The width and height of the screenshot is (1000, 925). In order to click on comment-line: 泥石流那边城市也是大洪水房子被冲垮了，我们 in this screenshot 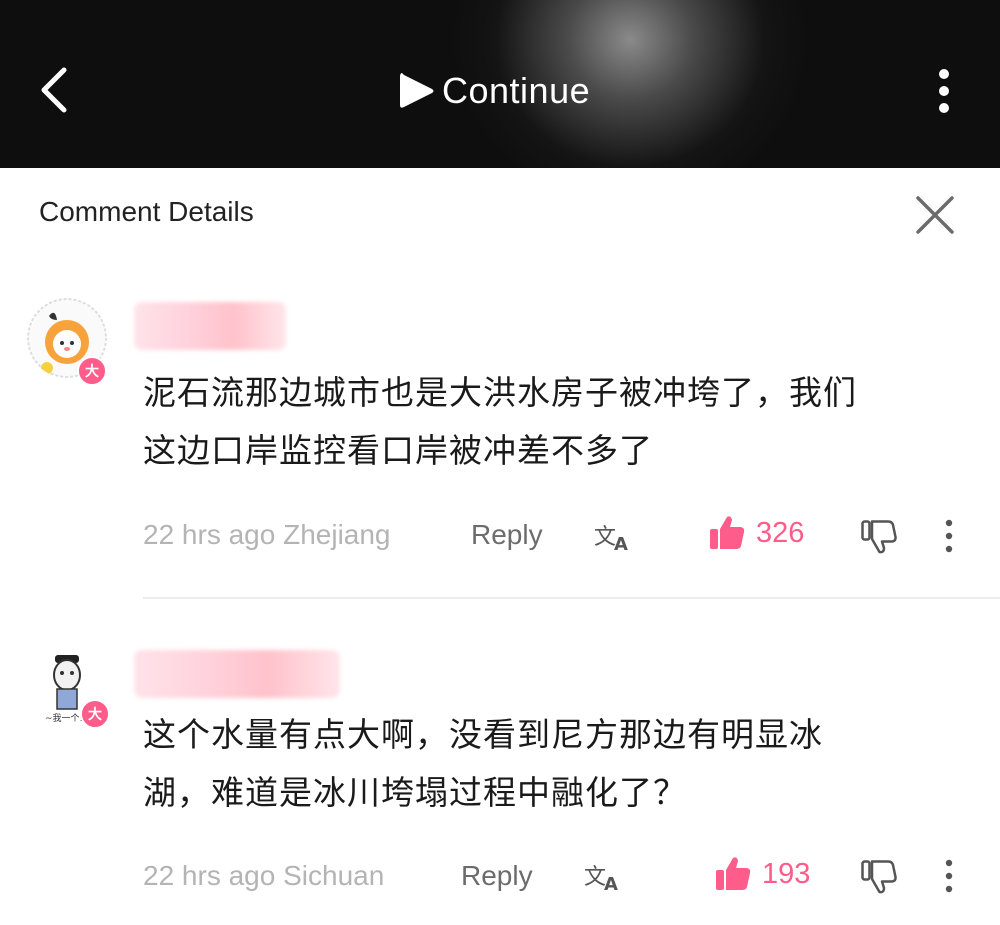, I will do `click(500, 392)`.